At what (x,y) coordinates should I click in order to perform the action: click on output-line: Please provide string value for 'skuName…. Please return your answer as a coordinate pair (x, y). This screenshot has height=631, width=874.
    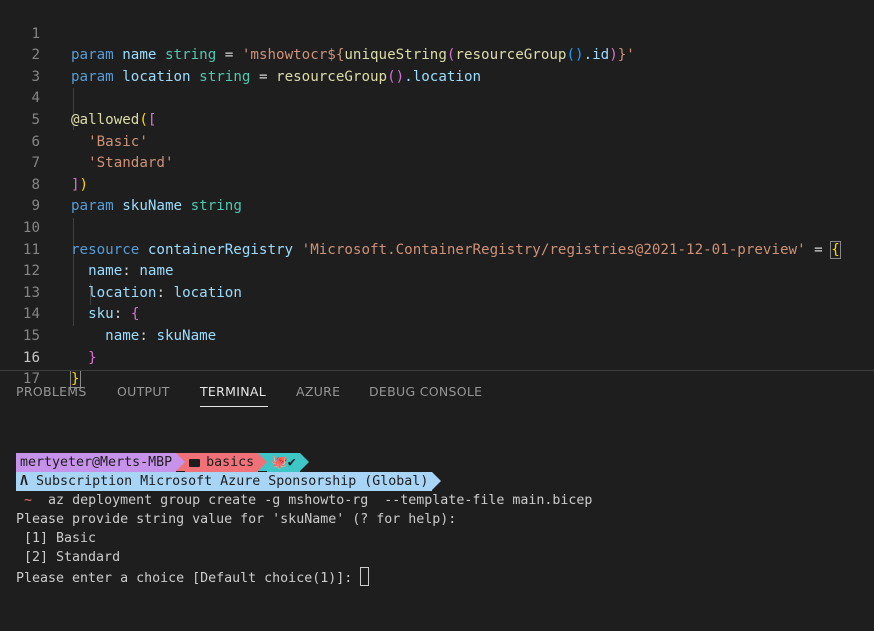
    Looking at the image, I should click on (236, 519).